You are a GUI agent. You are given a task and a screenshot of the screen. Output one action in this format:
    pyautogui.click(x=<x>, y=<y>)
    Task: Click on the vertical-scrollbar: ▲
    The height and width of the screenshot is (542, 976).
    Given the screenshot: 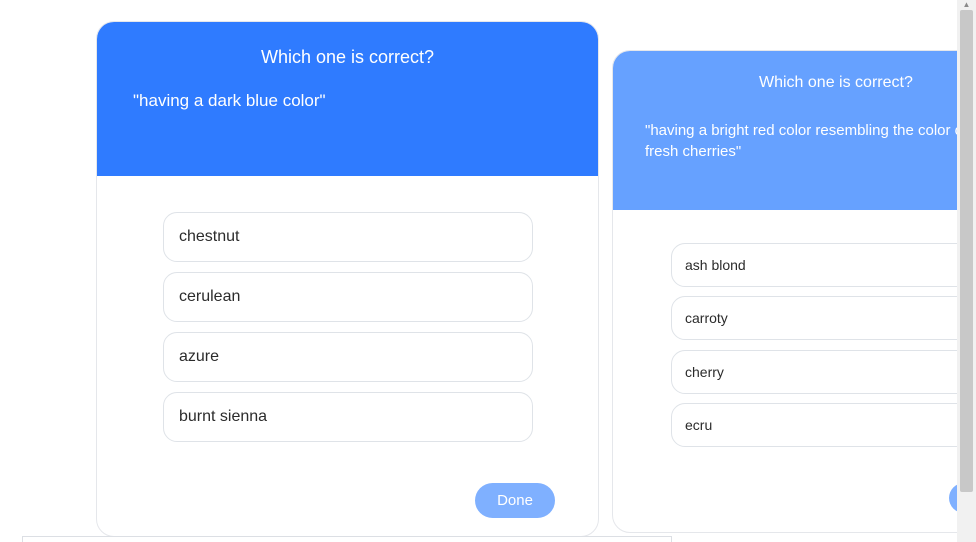 What is the action you would take?
    pyautogui.click(x=966, y=271)
    